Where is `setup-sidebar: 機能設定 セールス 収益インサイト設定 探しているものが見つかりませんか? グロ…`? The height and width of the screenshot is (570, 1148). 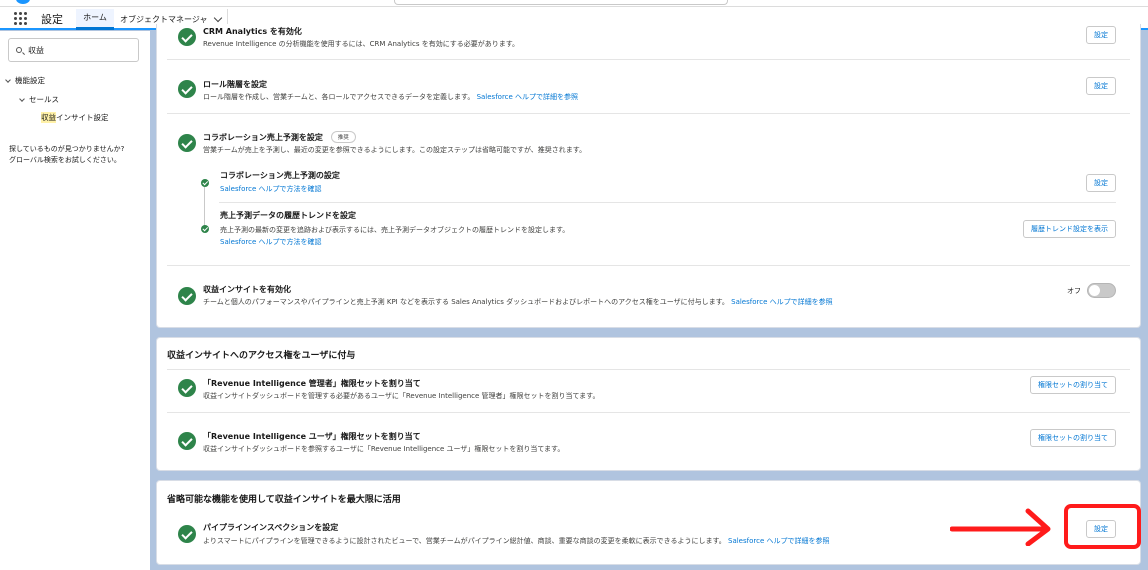
setup-sidebar: 機能設定 セールス 収益インサイト設定 探しているものが見つかりませんか? グロ… is located at coordinates (75, 300).